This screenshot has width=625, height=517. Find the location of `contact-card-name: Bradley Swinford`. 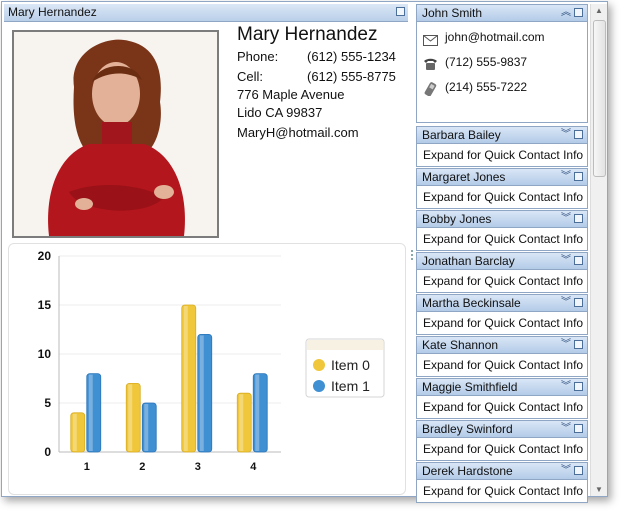

contact-card-name: Bradley Swinford is located at coordinates (467, 429).